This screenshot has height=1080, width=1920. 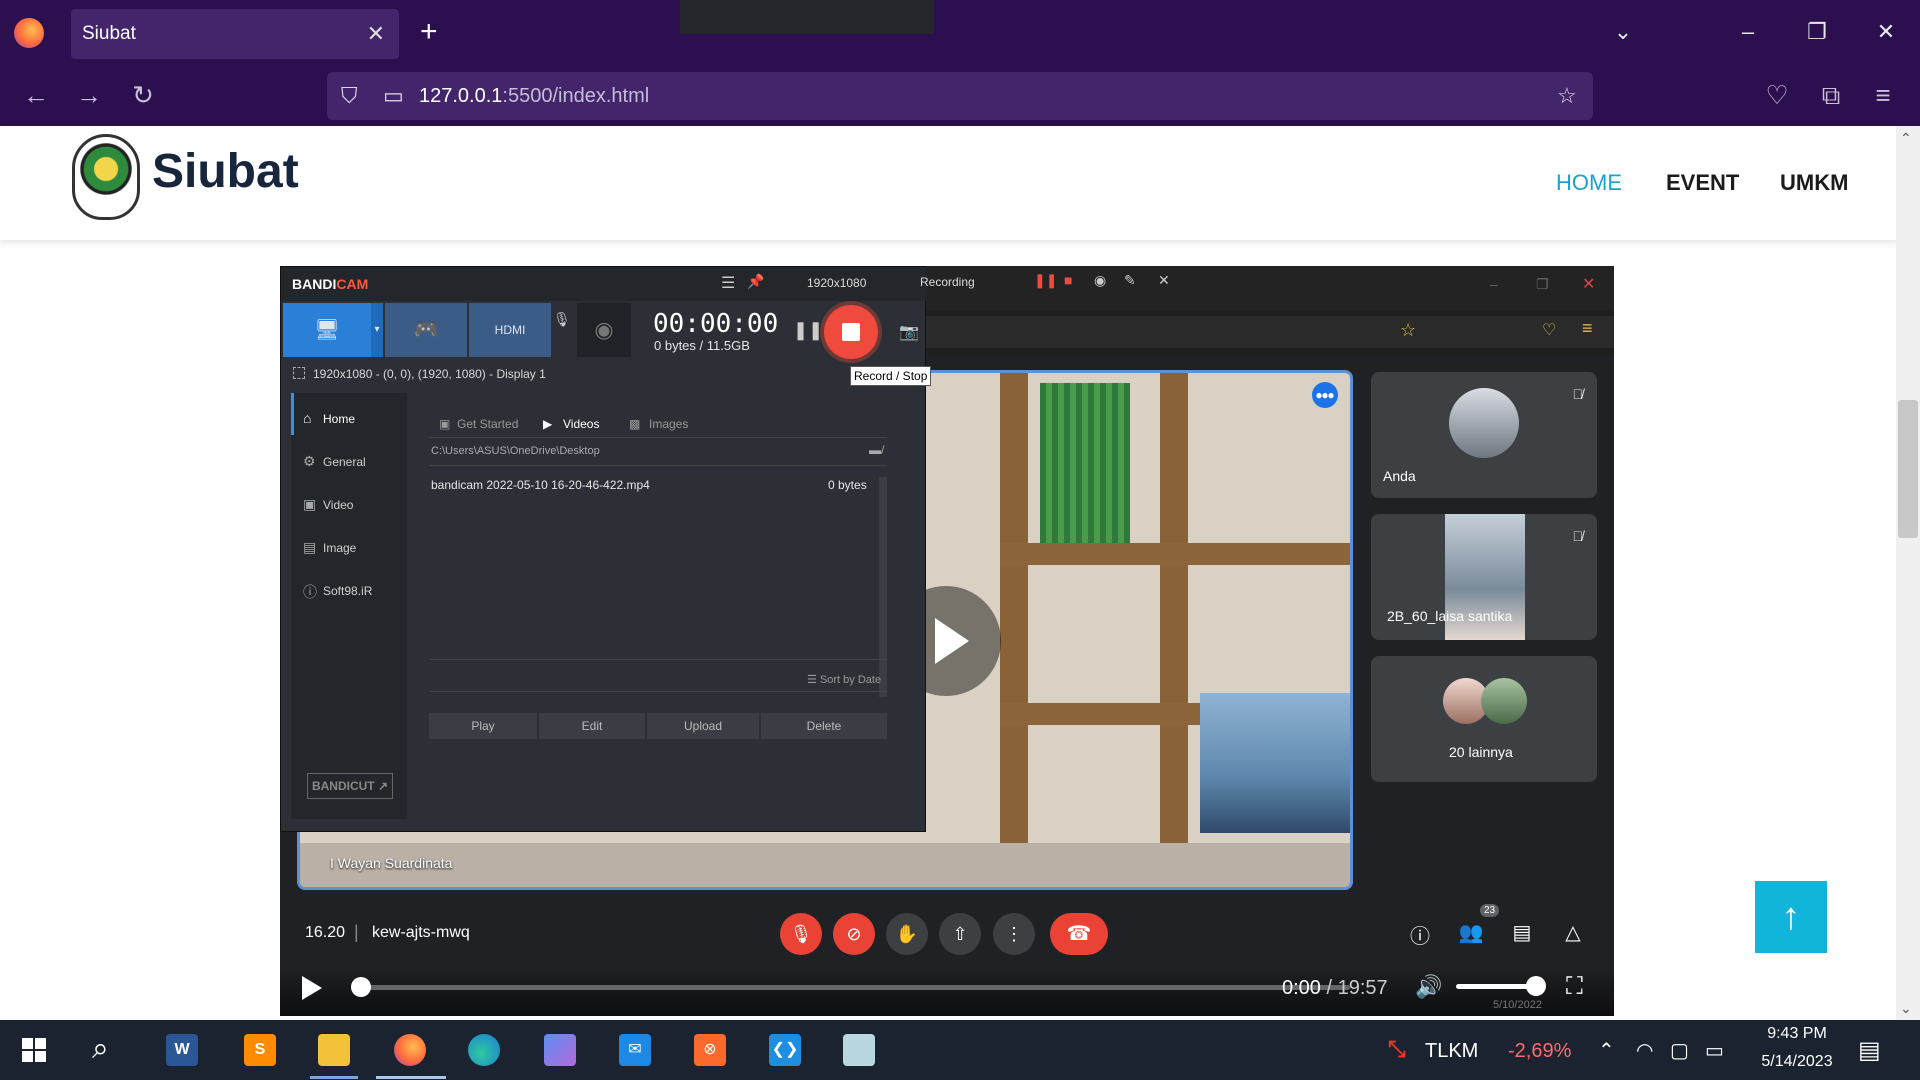 What do you see at coordinates (534, 96) in the screenshot?
I see `url-text: 127.0.0.1:5500/index.html` at bounding box center [534, 96].